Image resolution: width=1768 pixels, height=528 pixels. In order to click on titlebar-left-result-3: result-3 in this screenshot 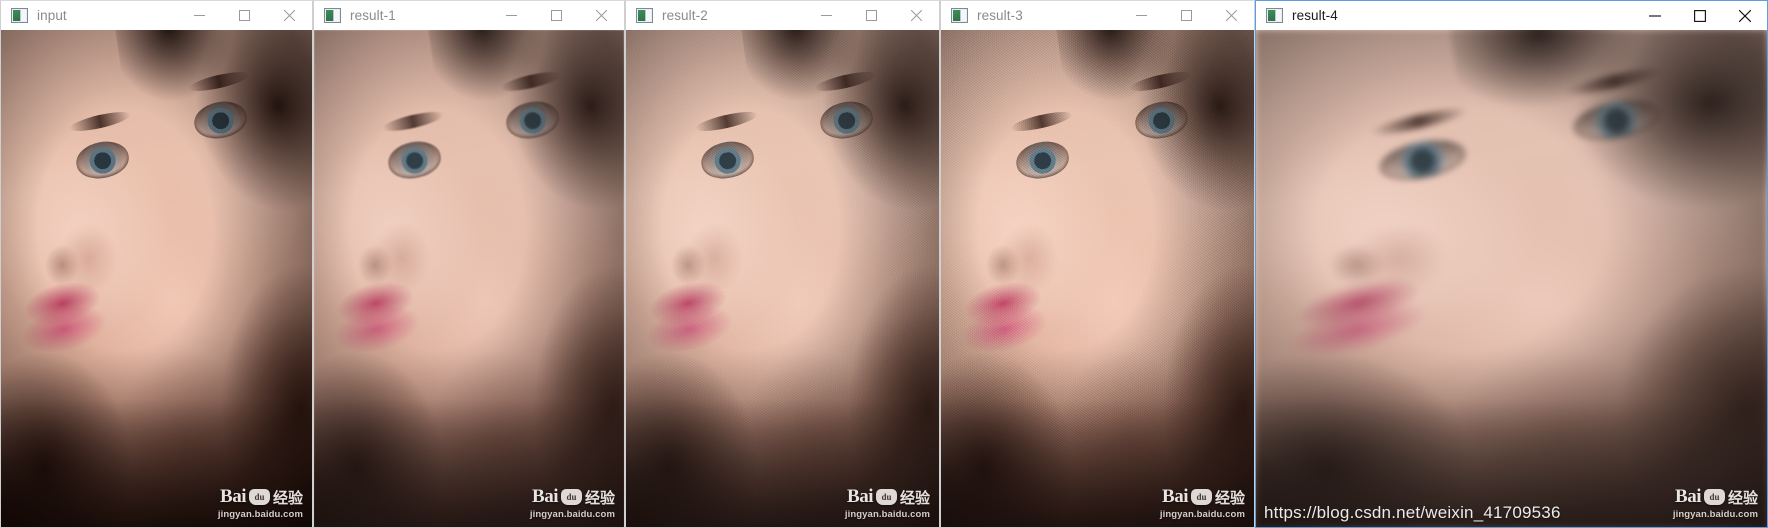, I will do `click(1030, 15)`.